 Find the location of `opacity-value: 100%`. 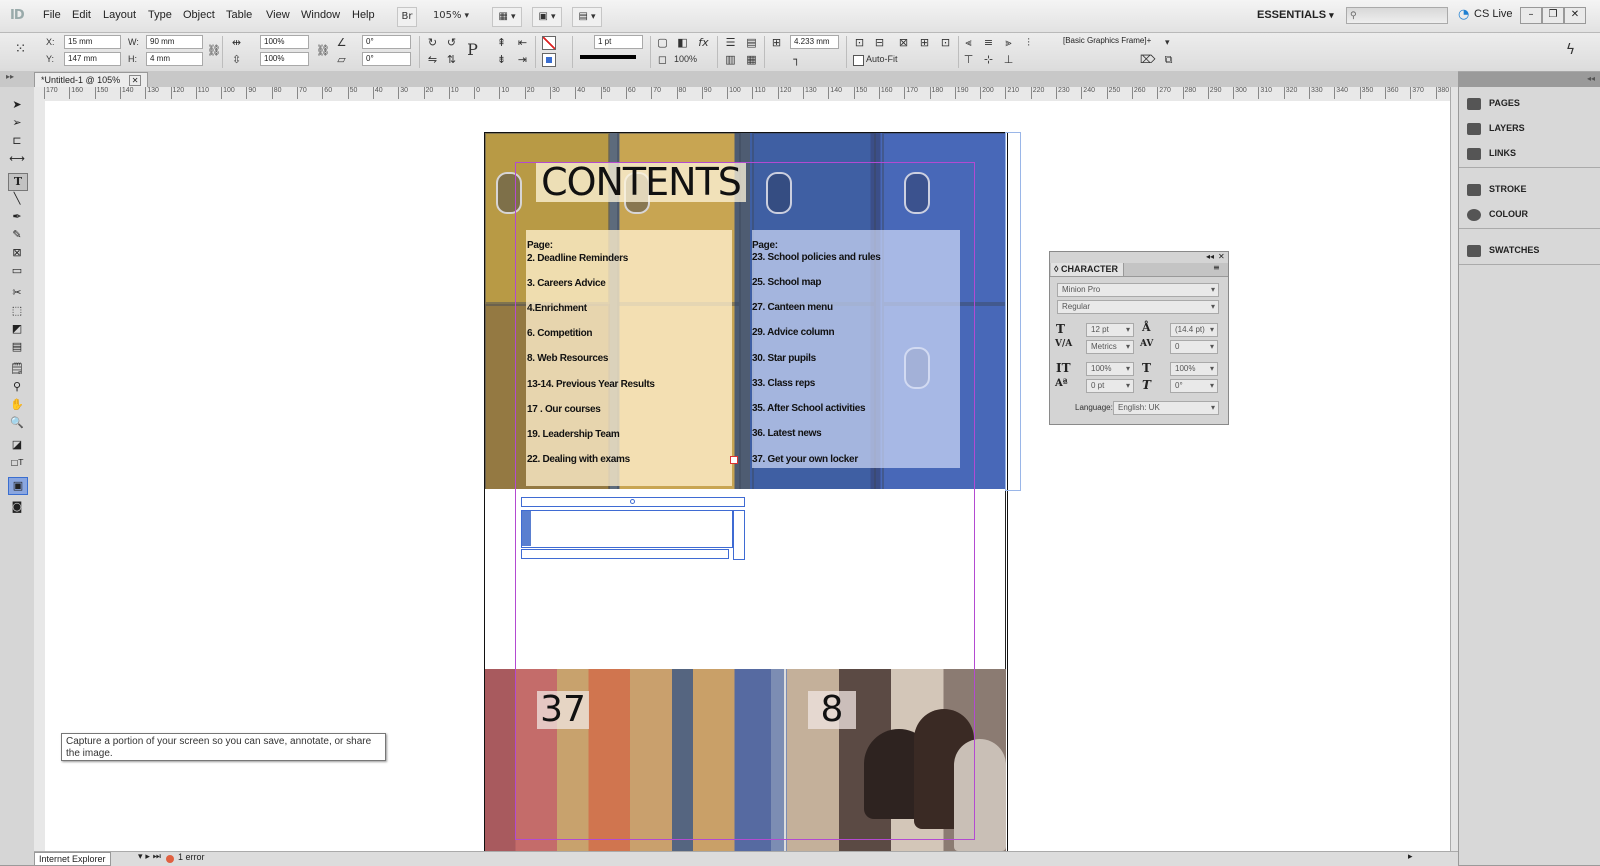

opacity-value: 100% is located at coordinates (685, 59).